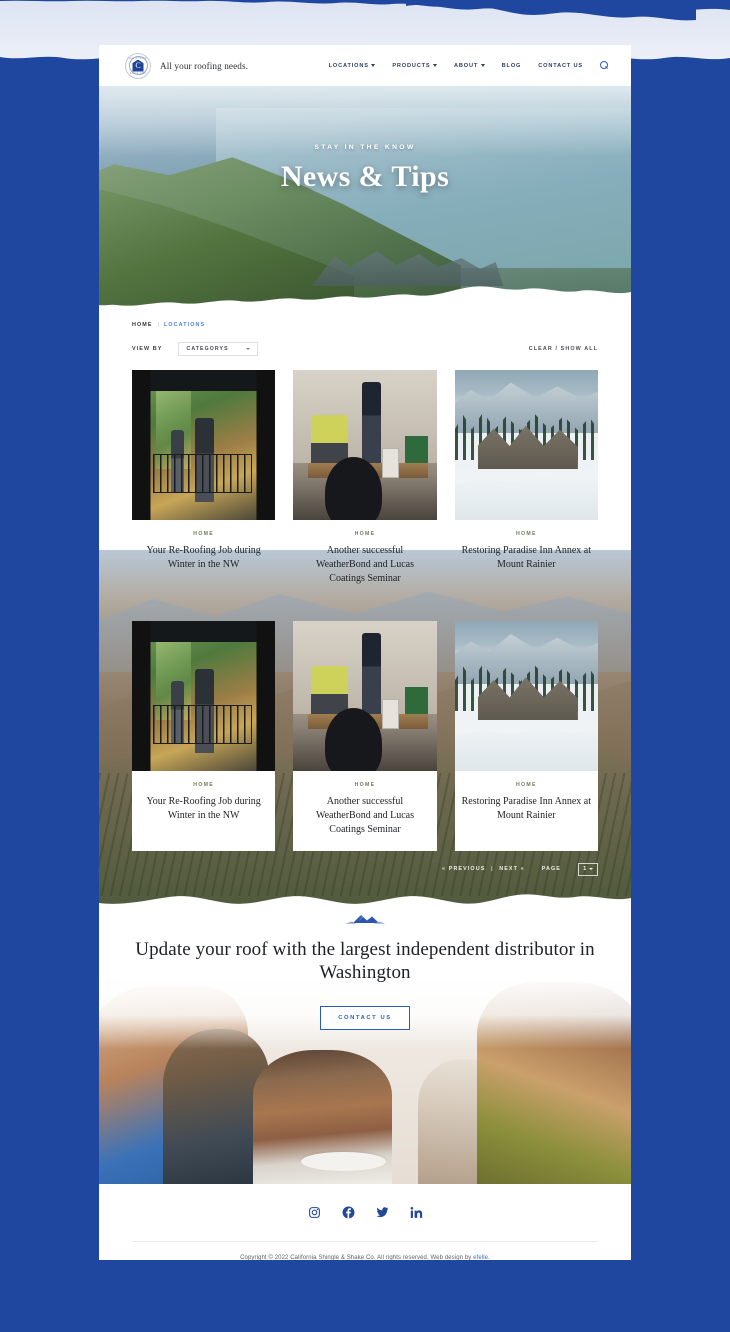 The image size is (730, 1332). I want to click on breadcrumb-item-locations: LOCATIONS, so click(184, 325).